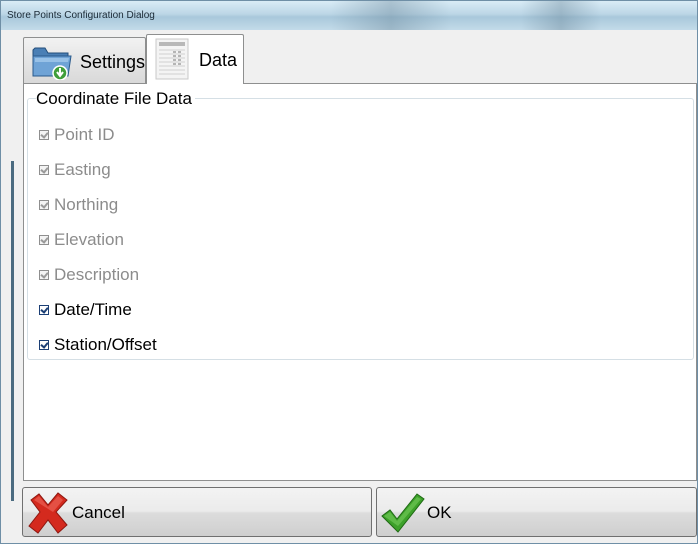  What do you see at coordinates (172, 59) in the screenshot?
I see `document-table-icon` at bounding box center [172, 59].